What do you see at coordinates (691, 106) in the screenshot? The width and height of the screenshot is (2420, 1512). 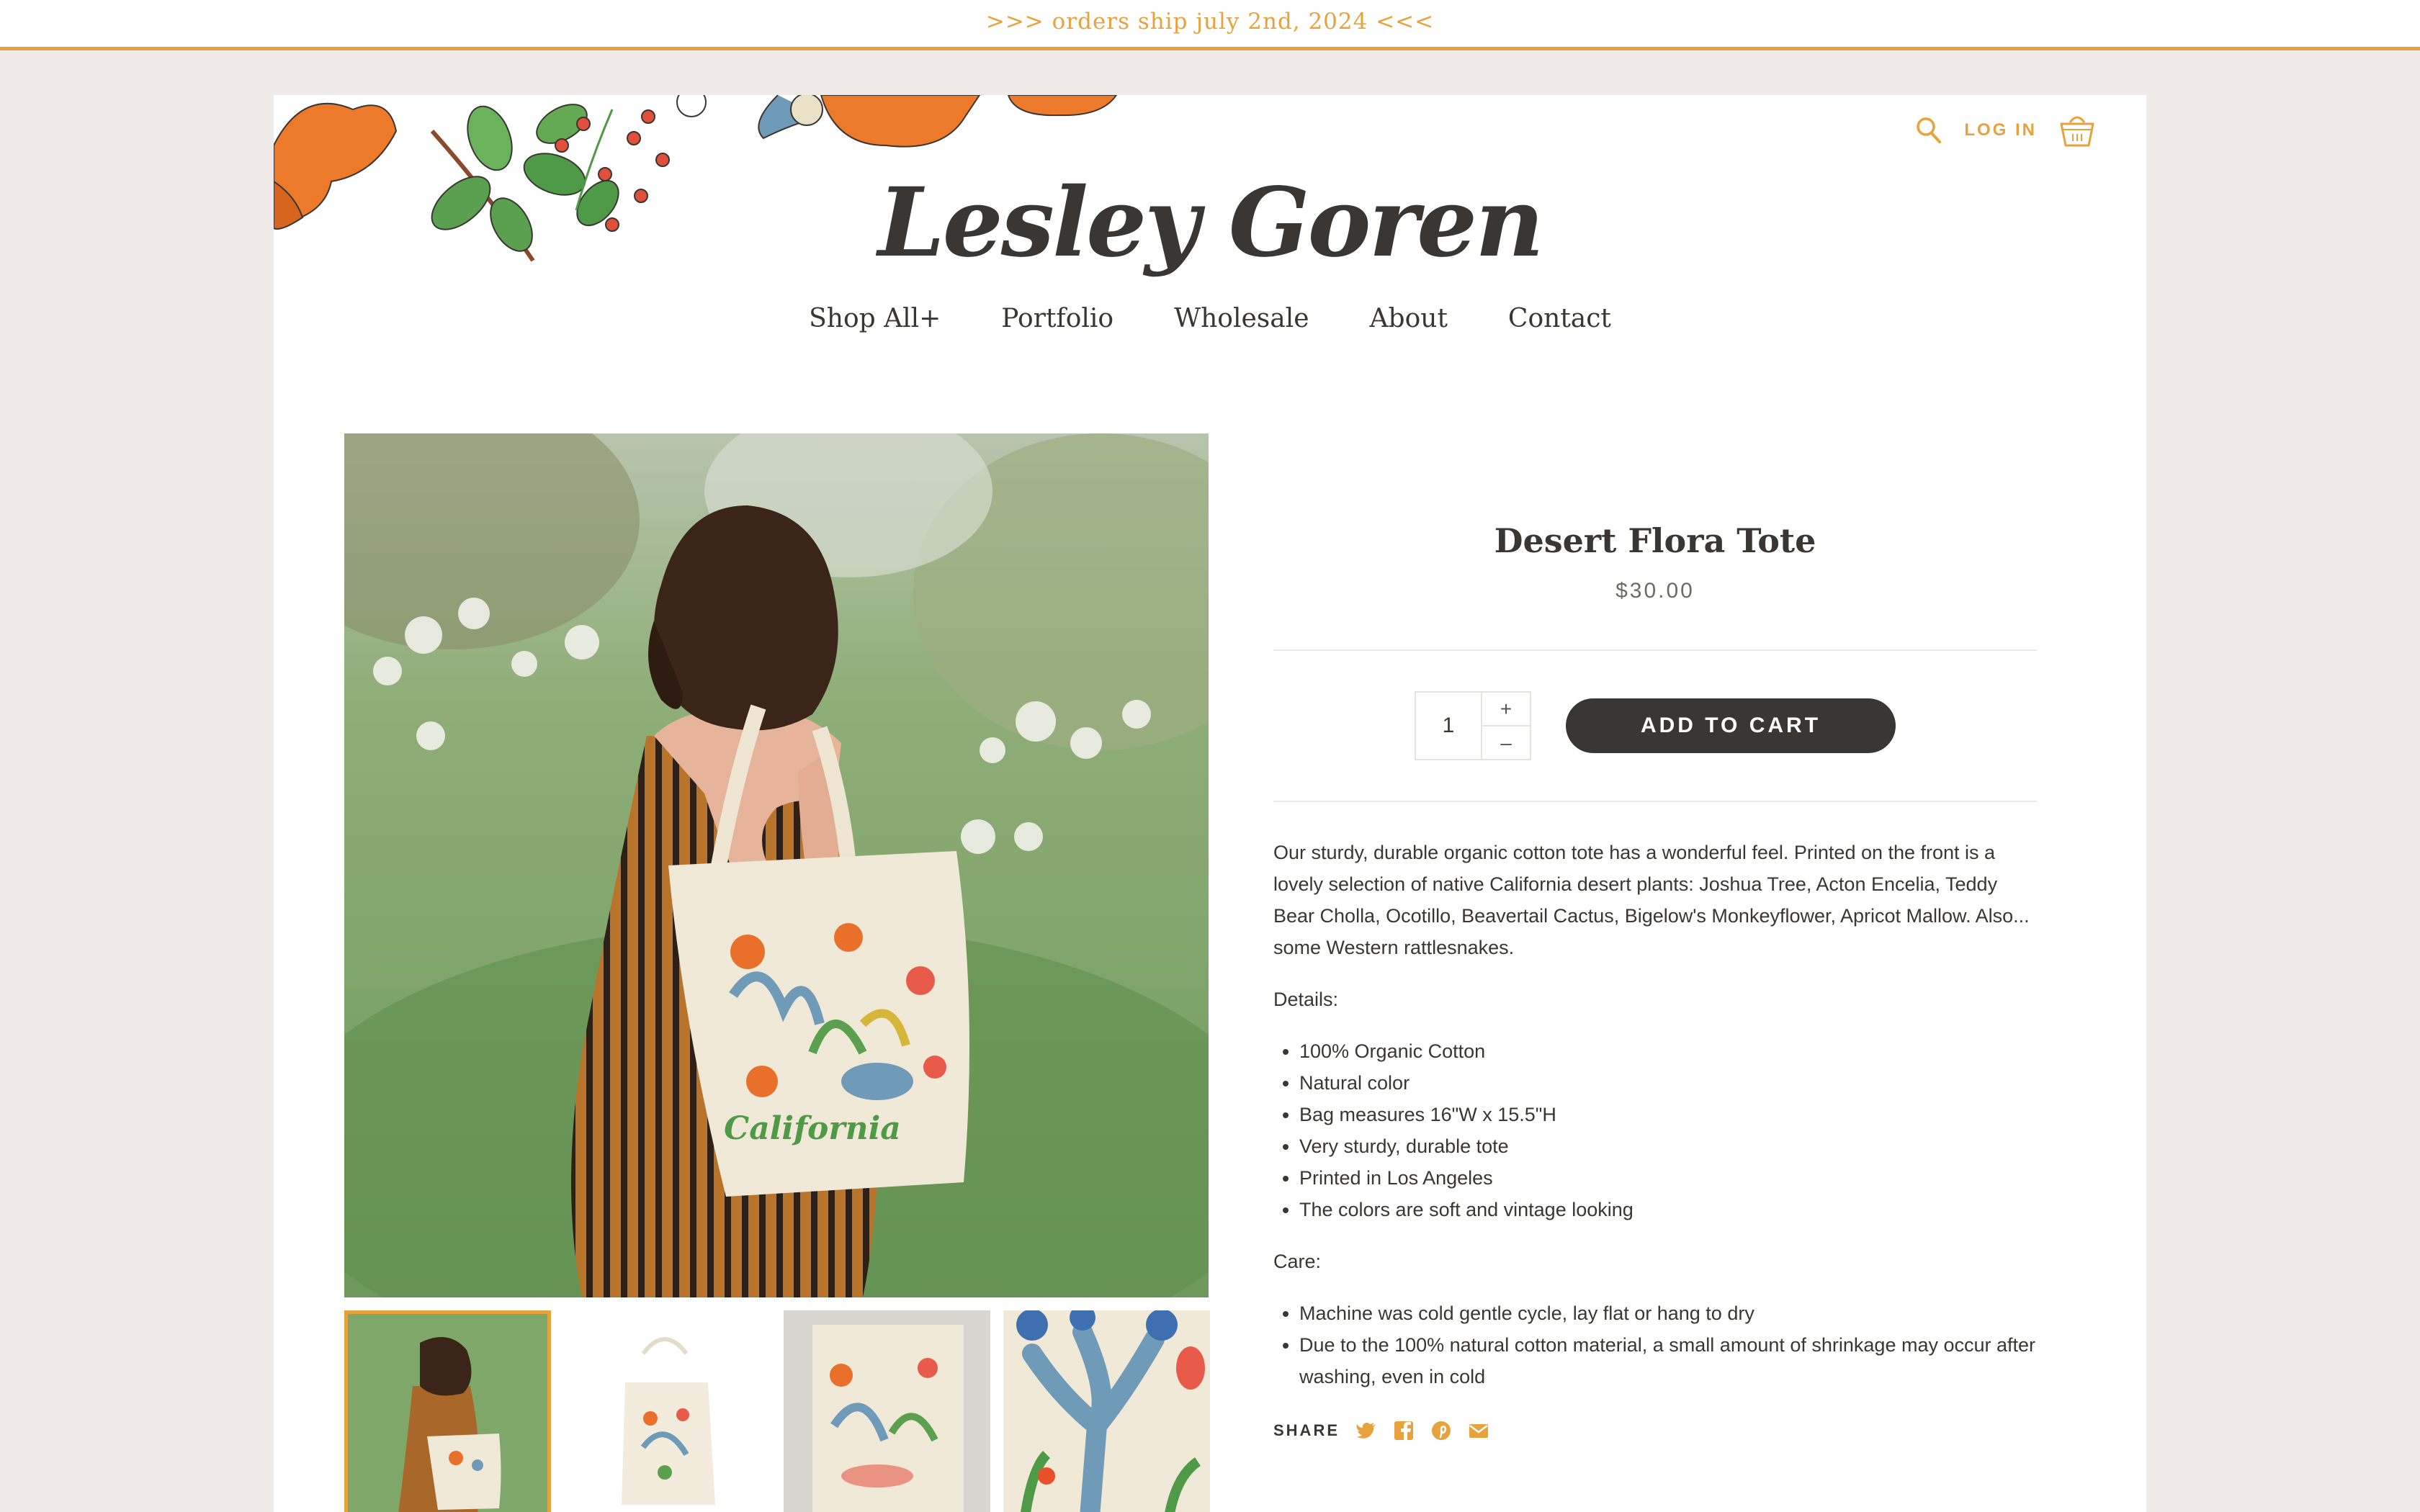 I see `small-white-flower` at bounding box center [691, 106].